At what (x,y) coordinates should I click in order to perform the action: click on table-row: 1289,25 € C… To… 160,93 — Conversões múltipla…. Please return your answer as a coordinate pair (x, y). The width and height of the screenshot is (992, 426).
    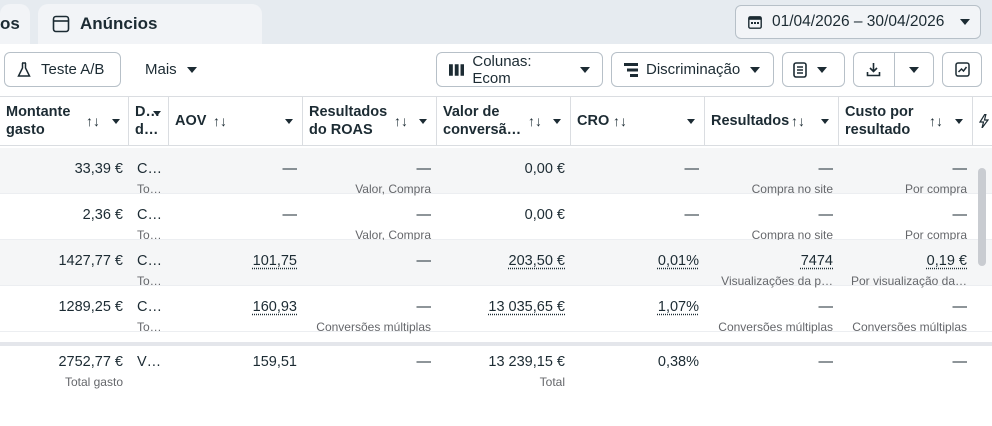
    Looking at the image, I should click on (496, 310).